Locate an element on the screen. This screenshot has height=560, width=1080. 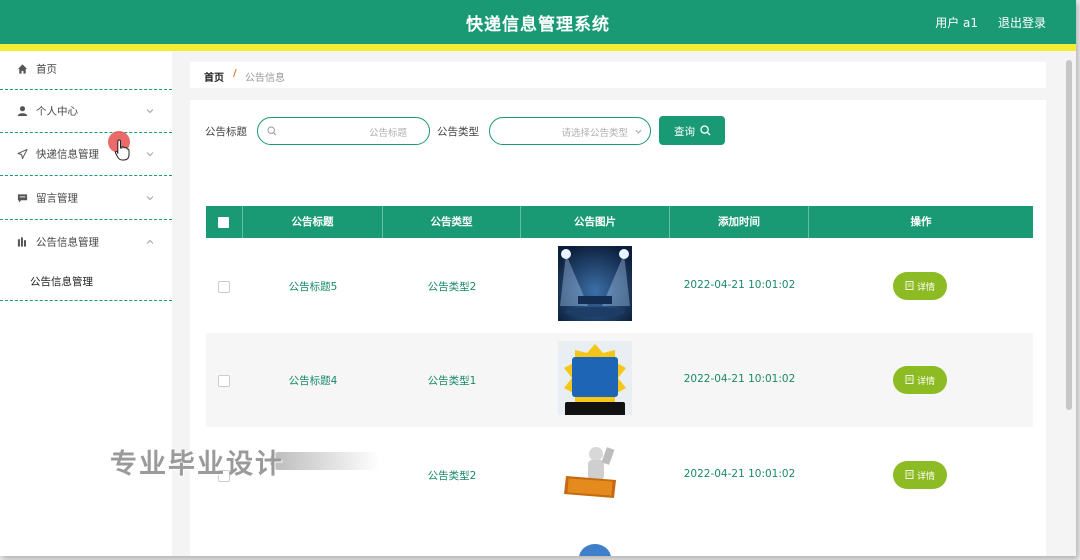
title-search-label: 公告标题 is located at coordinates (226, 132).